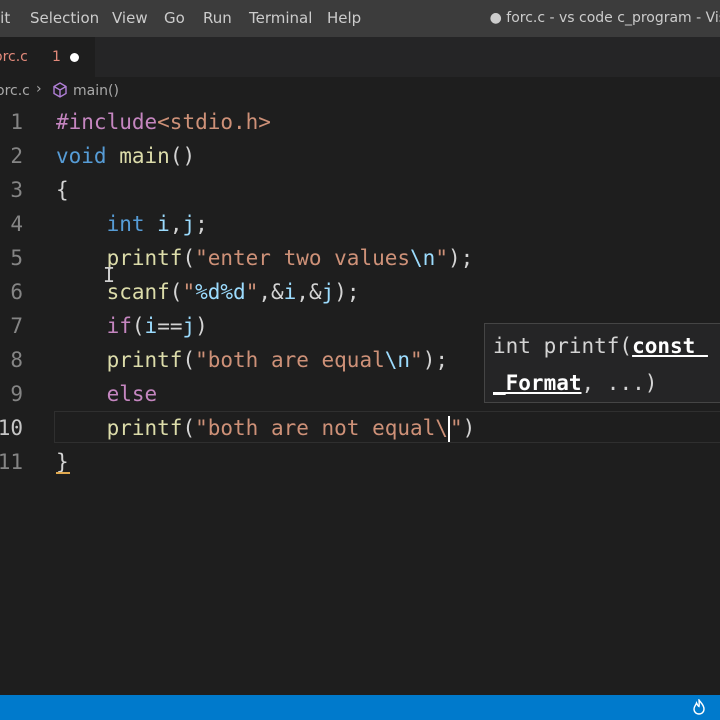 The height and width of the screenshot is (720, 720). I want to click on menu-edit: lit, so click(5, 18).